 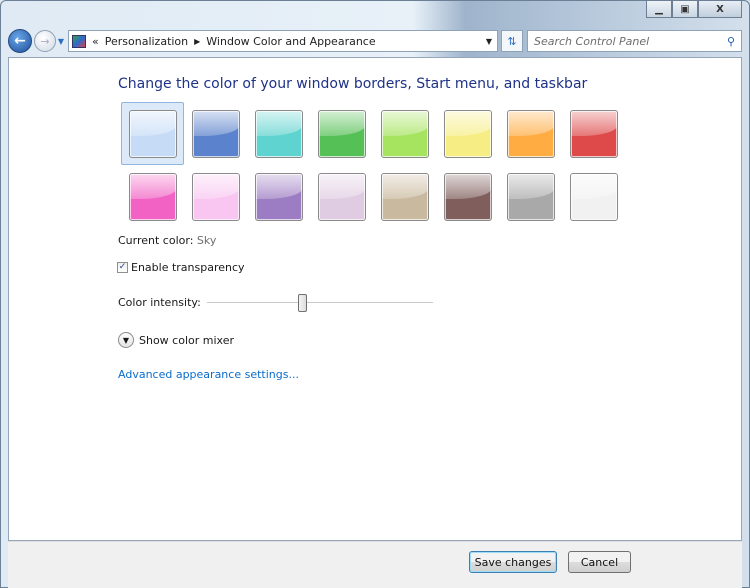 What do you see at coordinates (188, 267) in the screenshot?
I see `transparency-label: Enable transparency` at bounding box center [188, 267].